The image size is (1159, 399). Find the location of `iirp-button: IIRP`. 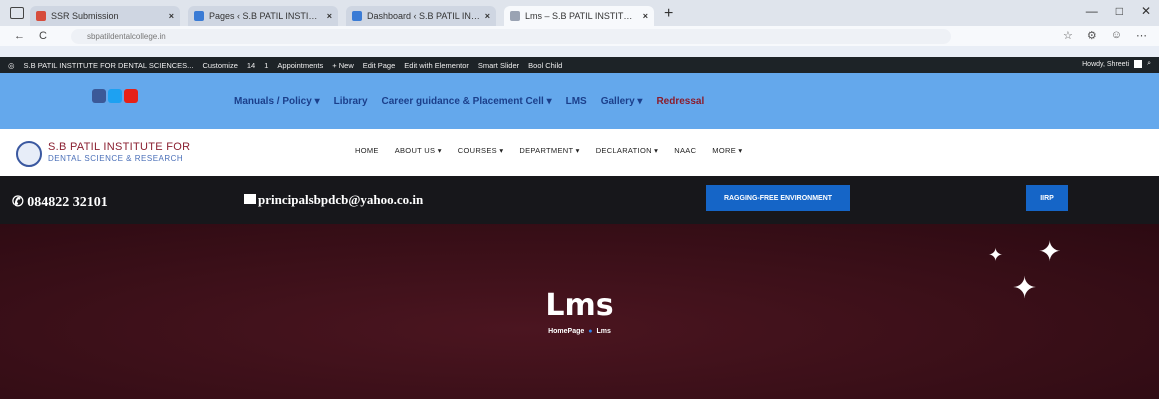

iirp-button: IIRP is located at coordinates (1047, 198).